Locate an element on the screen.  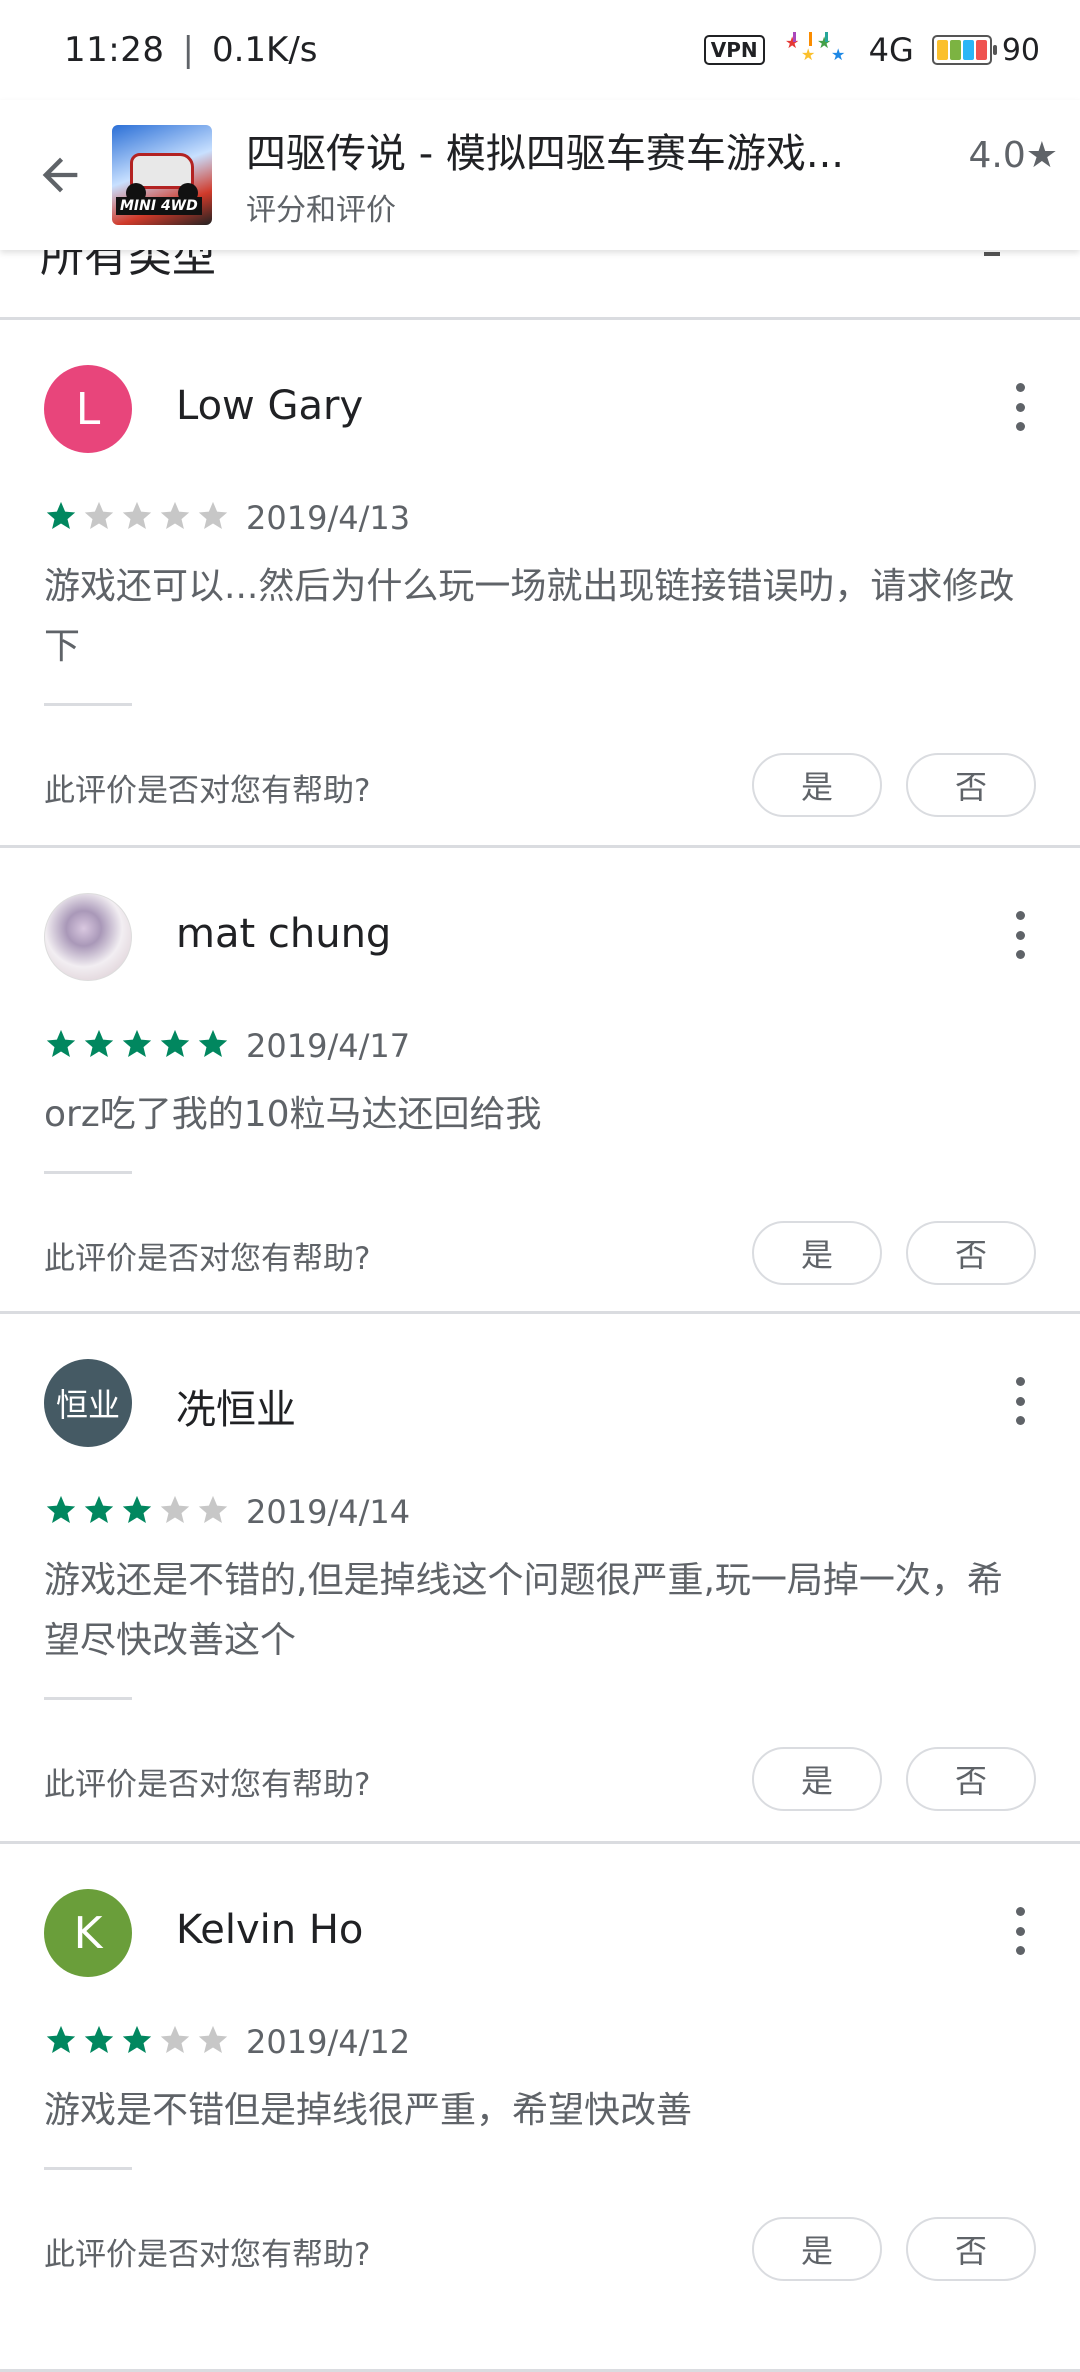
avatar-letter: K is located at coordinates (88, 1933).